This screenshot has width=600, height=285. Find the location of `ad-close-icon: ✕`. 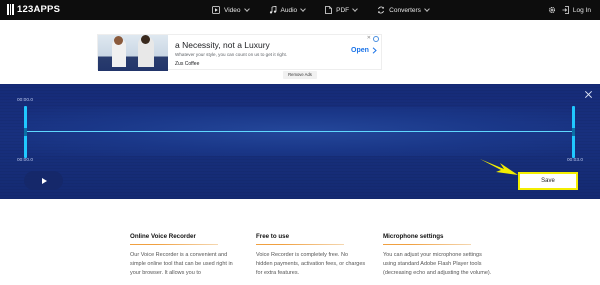

ad-close-icon: ✕ is located at coordinates (369, 38).